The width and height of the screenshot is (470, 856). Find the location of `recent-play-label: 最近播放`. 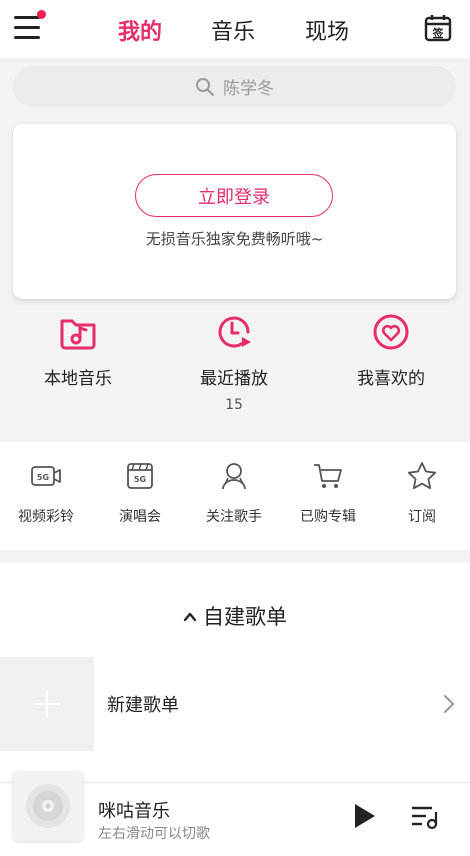

recent-play-label: 最近播放 is located at coordinates (234, 379).